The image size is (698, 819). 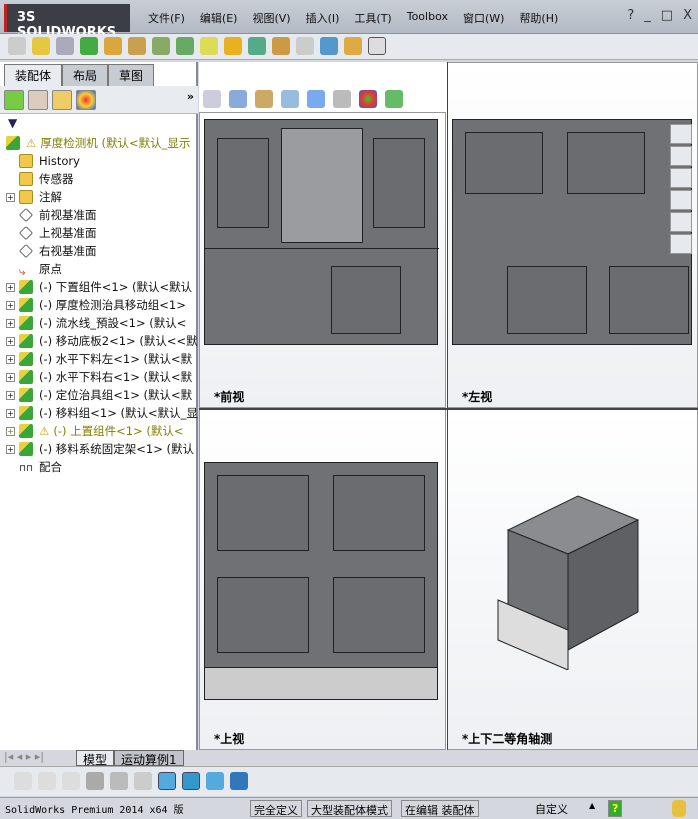 What do you see at coordinates (233, 46) in the screenshot?
I see `new-motion-study-icon` at bounding box center [233, 46].